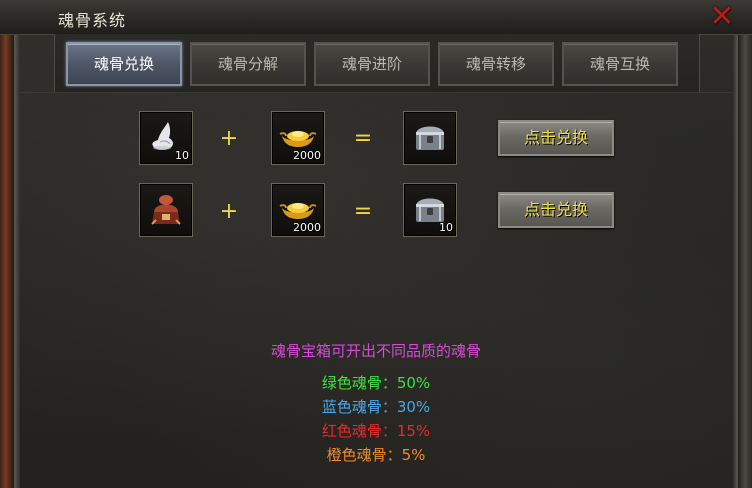 The height and width of the screenshot is (488, 752). What do you see at coordinates (375, 351) in the screenshot?
I see `chest-info-headline: 魂骨宝箱可开出不同品质的魂骨` at bounding box center [375, 351].